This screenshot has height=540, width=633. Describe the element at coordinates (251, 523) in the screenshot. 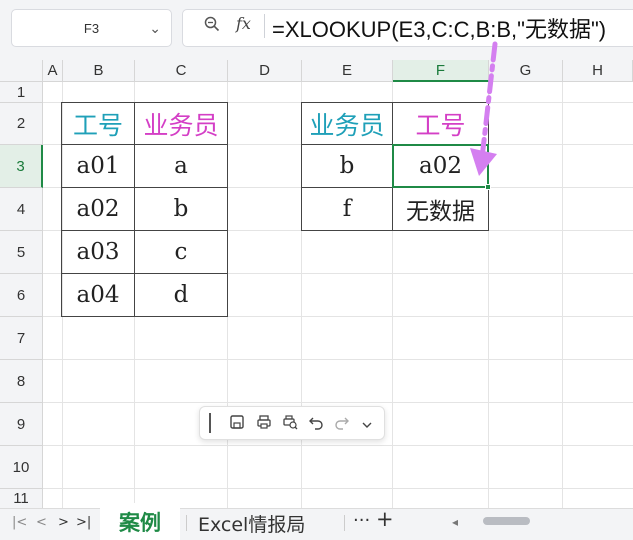

I see `sheet-tab: Excel情报局` at that location.